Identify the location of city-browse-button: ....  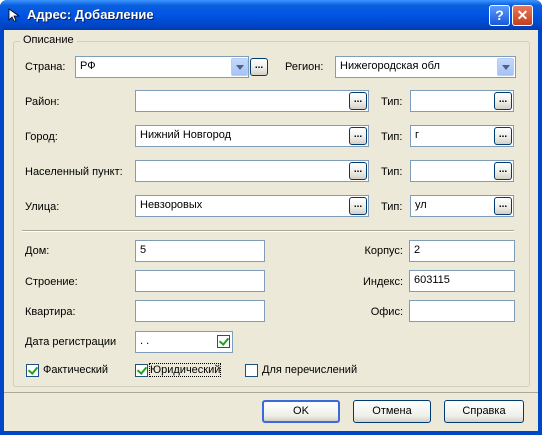
(358, 136).